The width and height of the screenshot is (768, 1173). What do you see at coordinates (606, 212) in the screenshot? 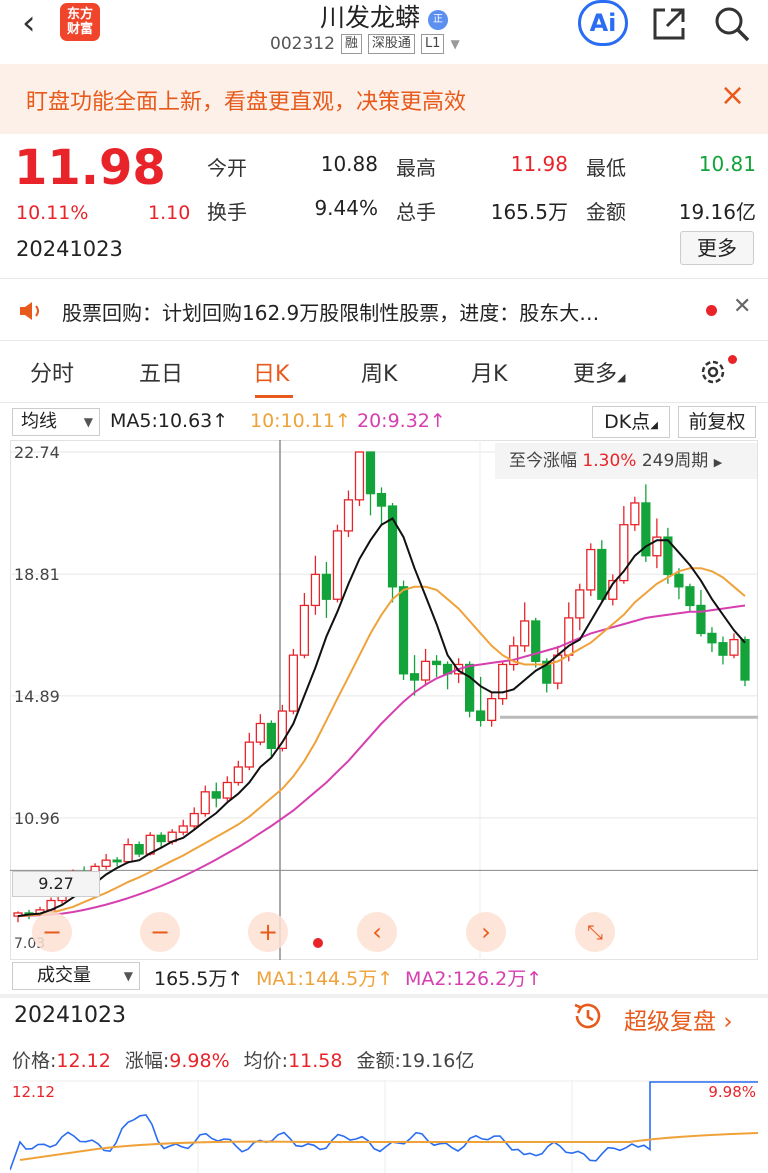
I see `amount-label: 金额` at bounding box center [606, 212].